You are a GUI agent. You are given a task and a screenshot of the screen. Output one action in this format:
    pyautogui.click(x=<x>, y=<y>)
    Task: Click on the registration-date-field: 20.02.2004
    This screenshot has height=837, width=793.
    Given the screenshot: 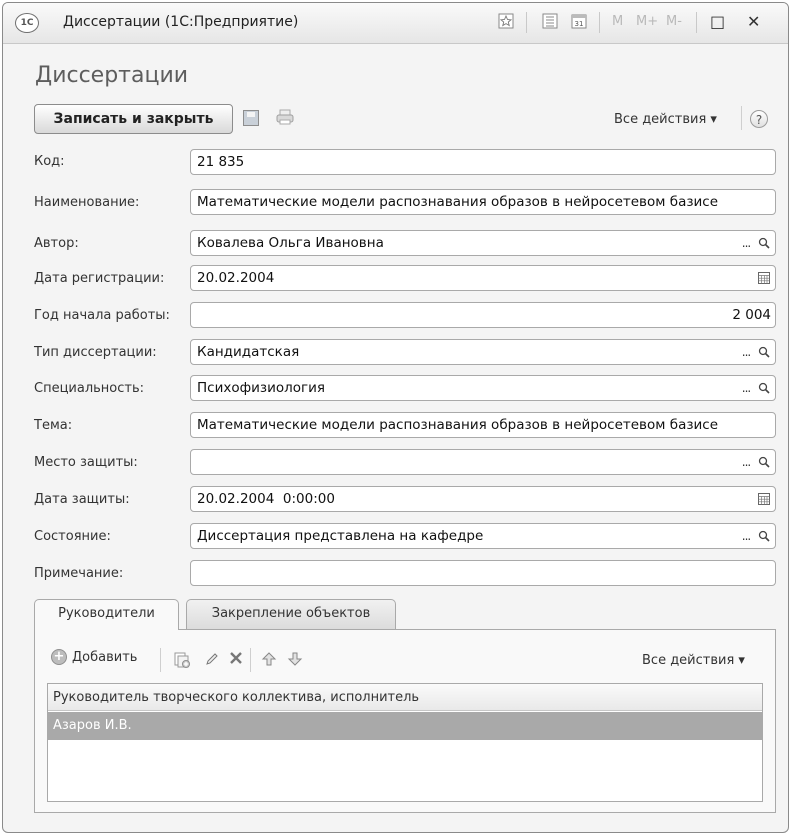 What is the action you would take?
    pyautogui.click(x=483, y=278)
    